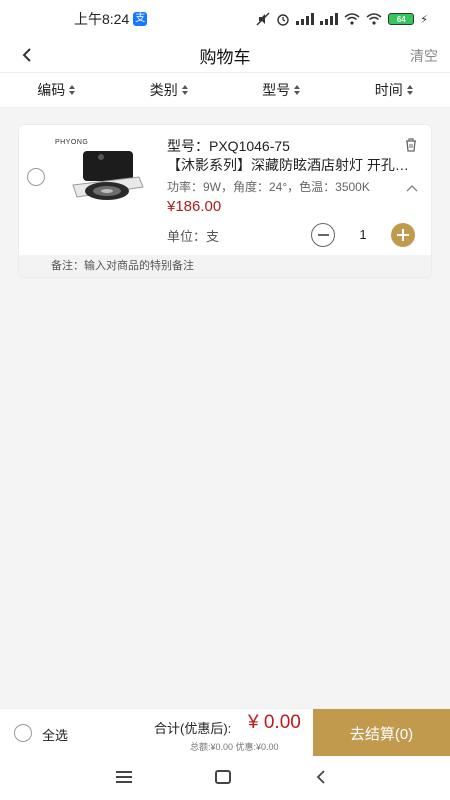 The height and width of the screenshot is (800, 450). Describe the element at coordinates (51, 90) in the screenshot. I see `filter-label: 编码` at that location.